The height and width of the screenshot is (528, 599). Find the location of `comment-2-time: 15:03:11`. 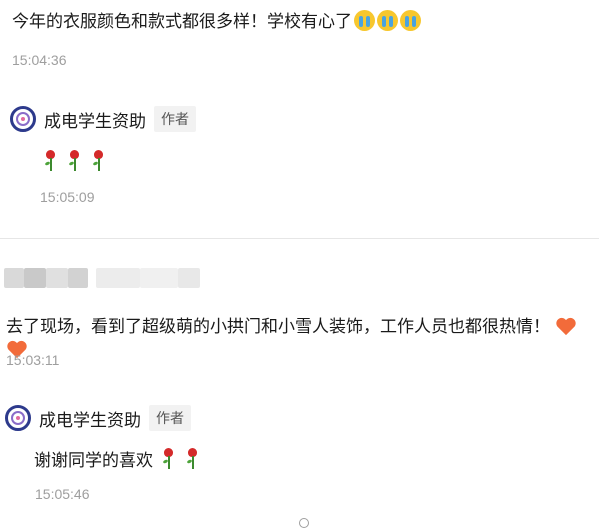

comment-2-time: 15:03:11 is located at coordinates (33, 360).